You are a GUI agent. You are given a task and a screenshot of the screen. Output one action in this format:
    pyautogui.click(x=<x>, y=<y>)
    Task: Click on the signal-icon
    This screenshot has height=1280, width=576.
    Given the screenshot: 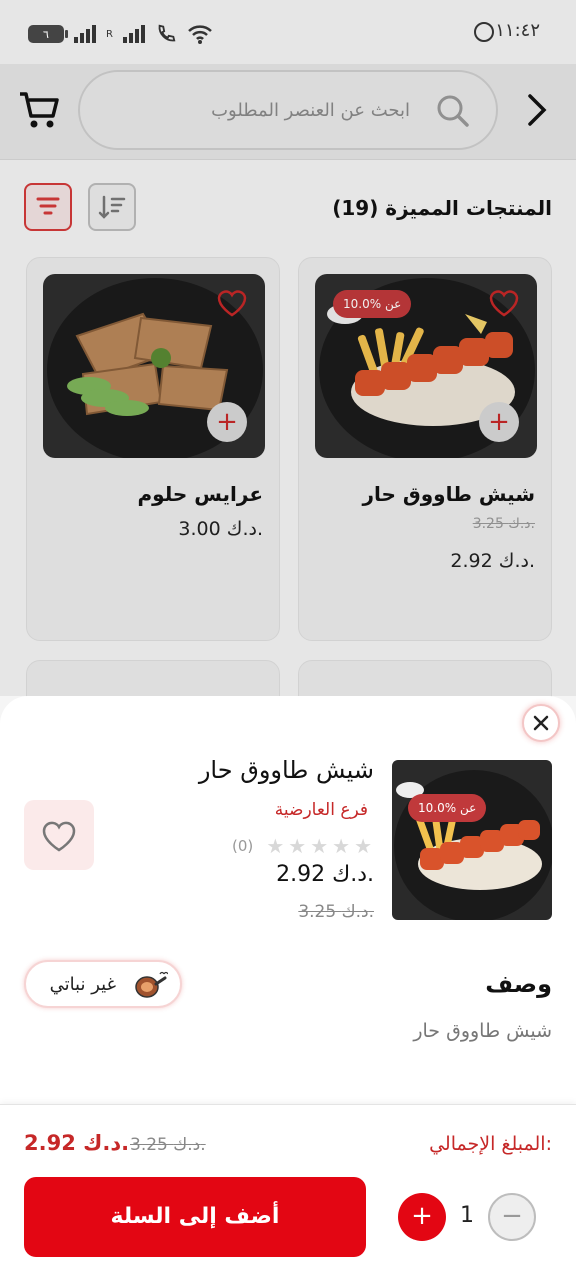 What is the action you would take?
    pyautogui.click(x=85, y=34)
    